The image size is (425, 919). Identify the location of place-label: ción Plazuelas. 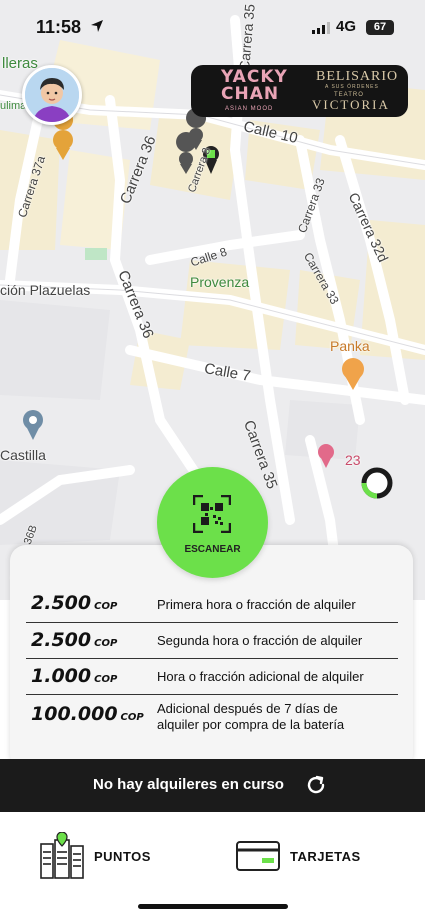
(45, 290).